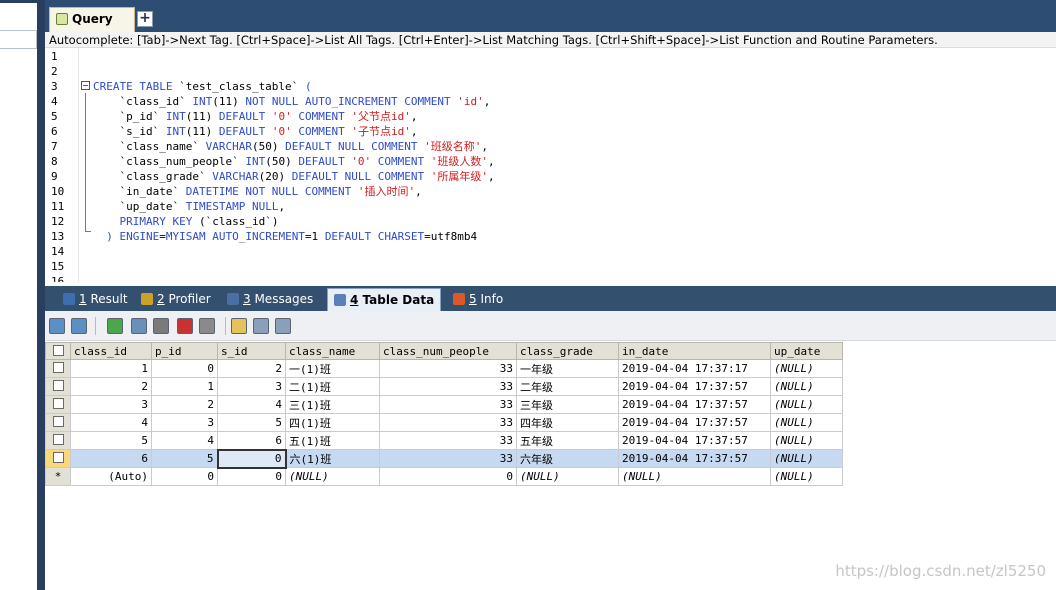 This screenshot has height=590, width=1056. What do you see at coordinates (111, 476) in the screenshot?
I see `cell-class_id: (Auto)` at bounding box center [111, 476].